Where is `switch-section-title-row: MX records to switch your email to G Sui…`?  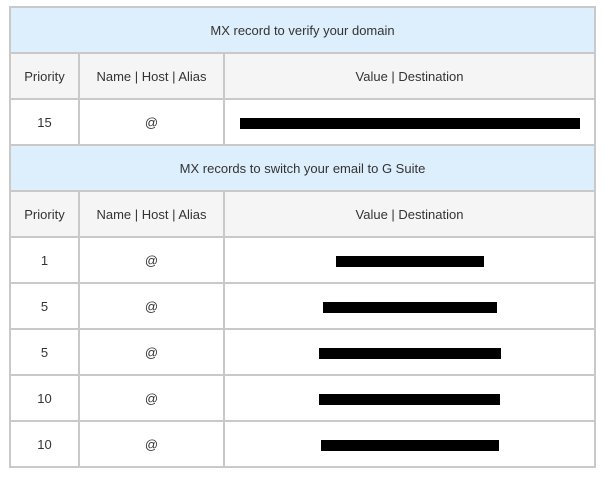
switch-section-title-row: MX records to switch your email to G Sui… is located at coordinates (302, 168).